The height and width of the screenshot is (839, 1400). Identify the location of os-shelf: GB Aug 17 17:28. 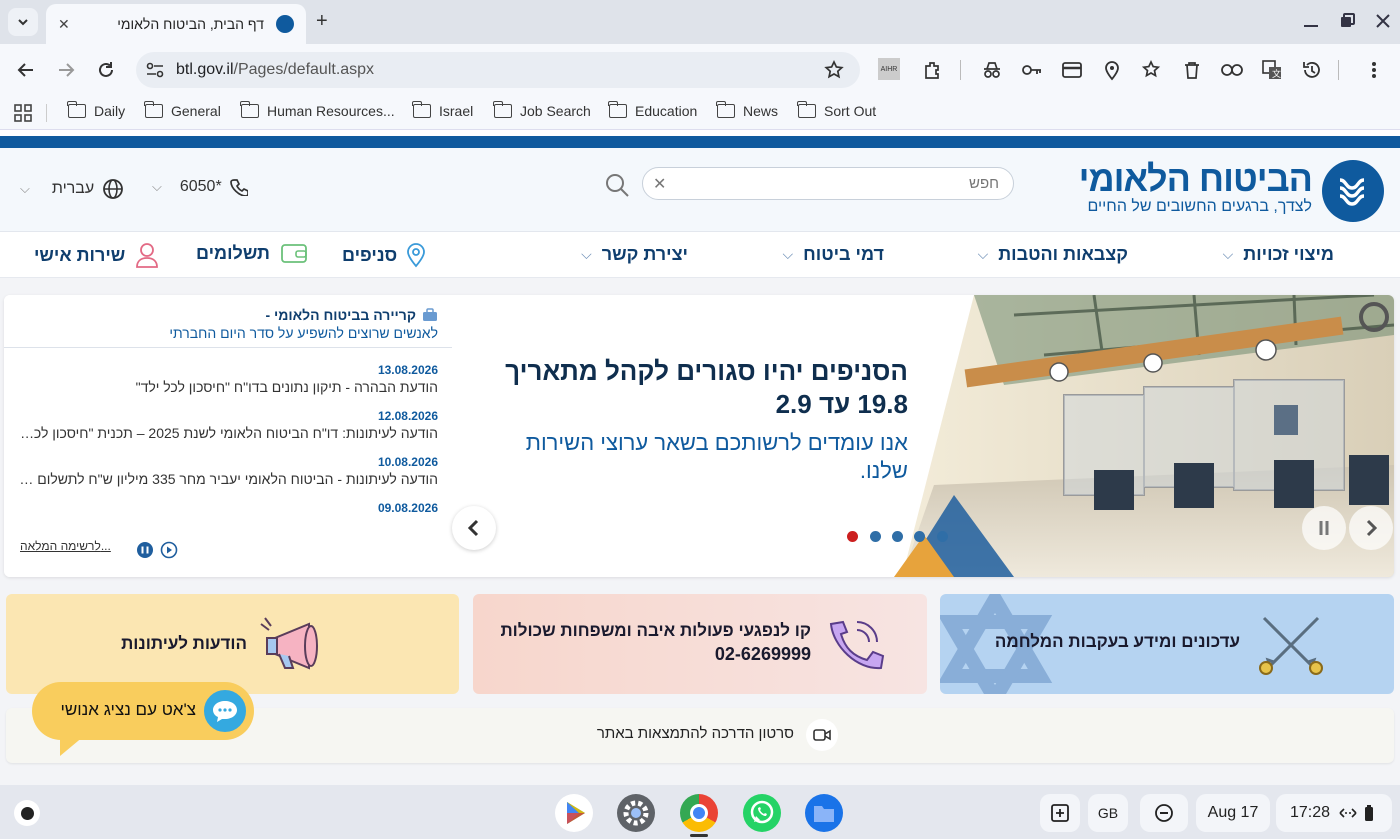
(700, 812).